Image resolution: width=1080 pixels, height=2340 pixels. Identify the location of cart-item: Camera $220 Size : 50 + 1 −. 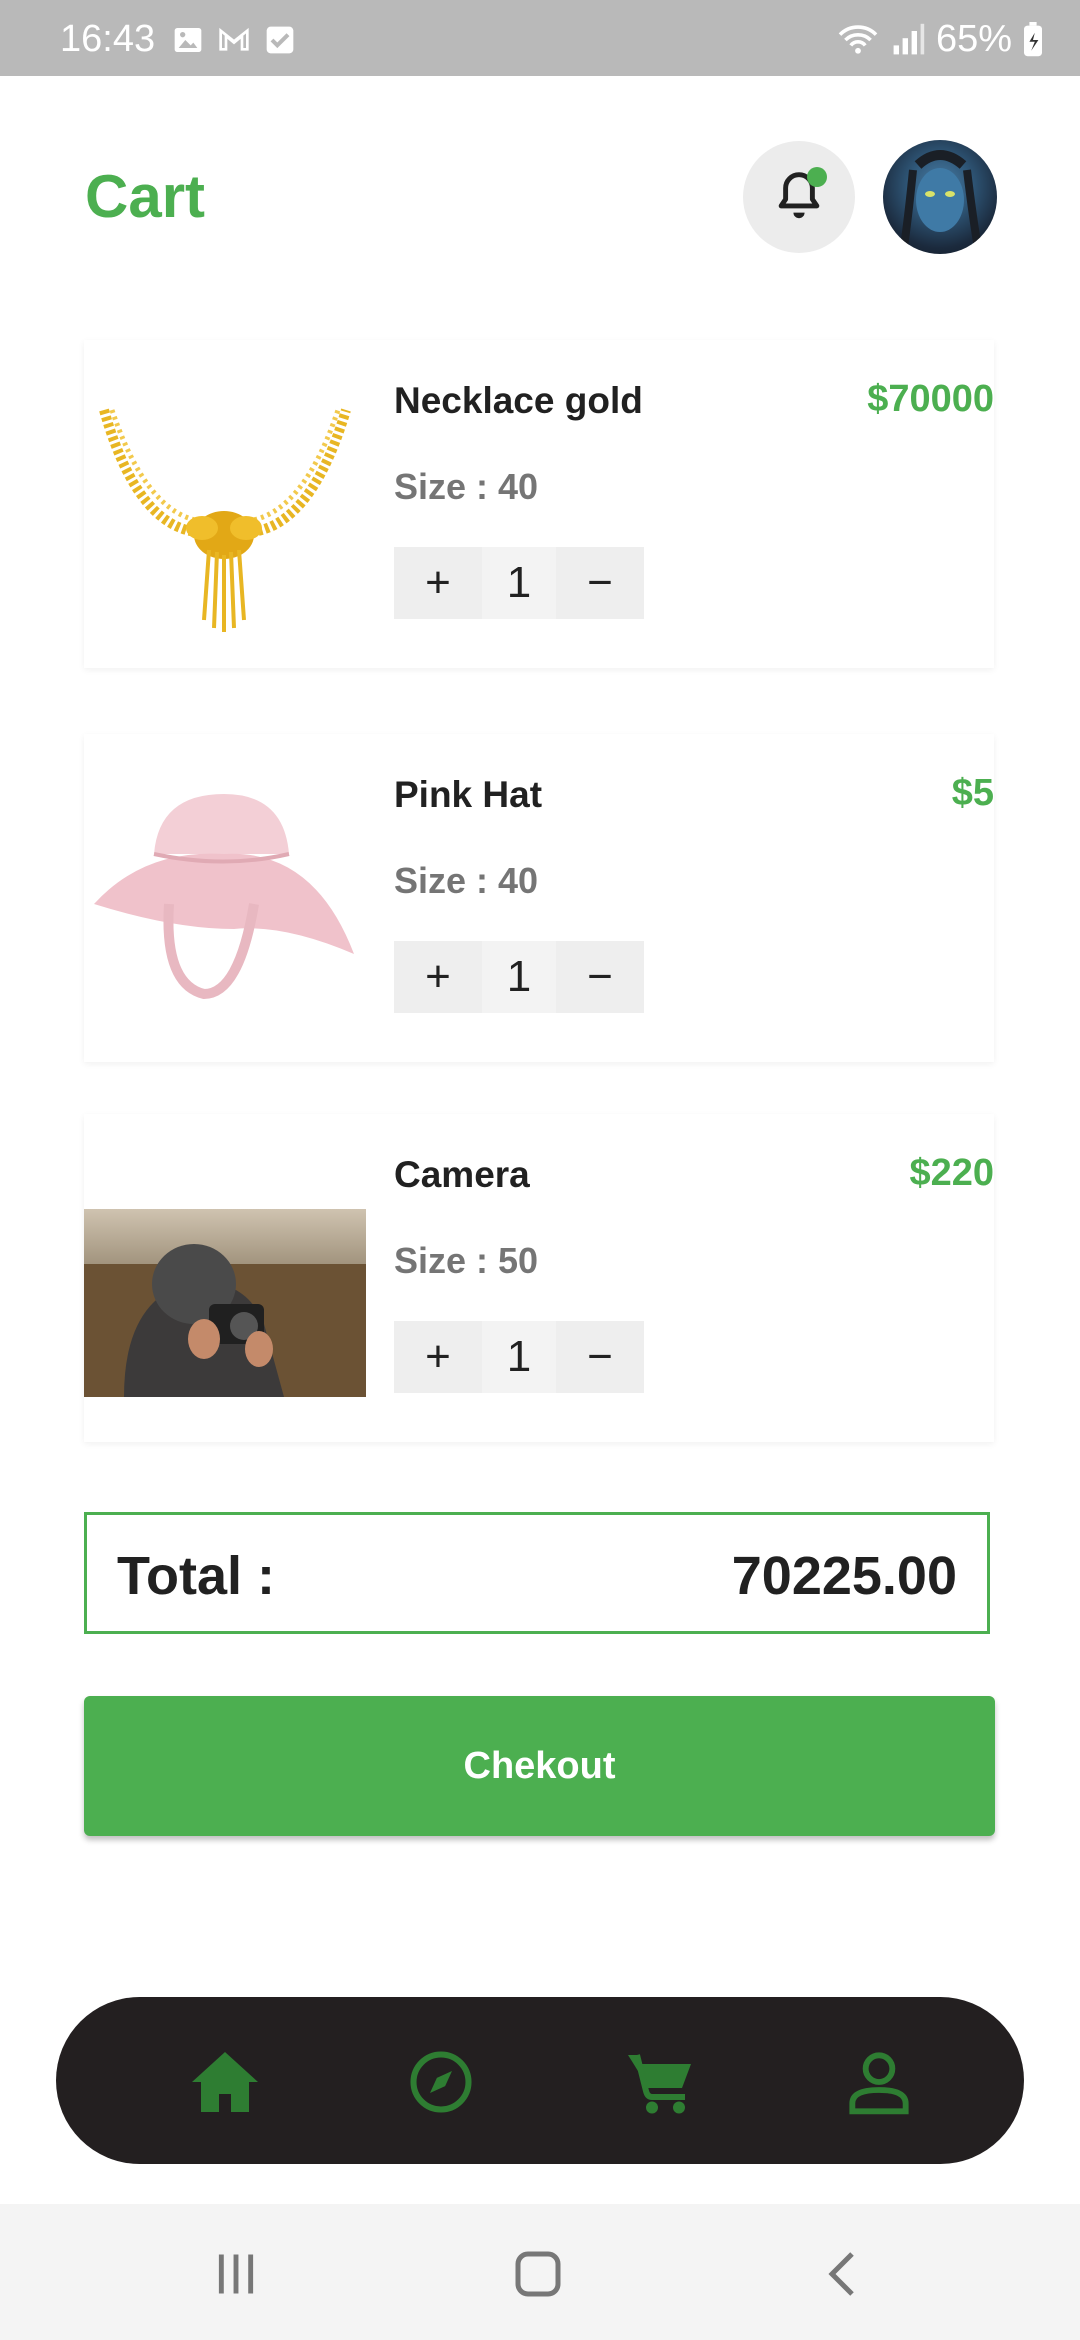
(539, 1278).